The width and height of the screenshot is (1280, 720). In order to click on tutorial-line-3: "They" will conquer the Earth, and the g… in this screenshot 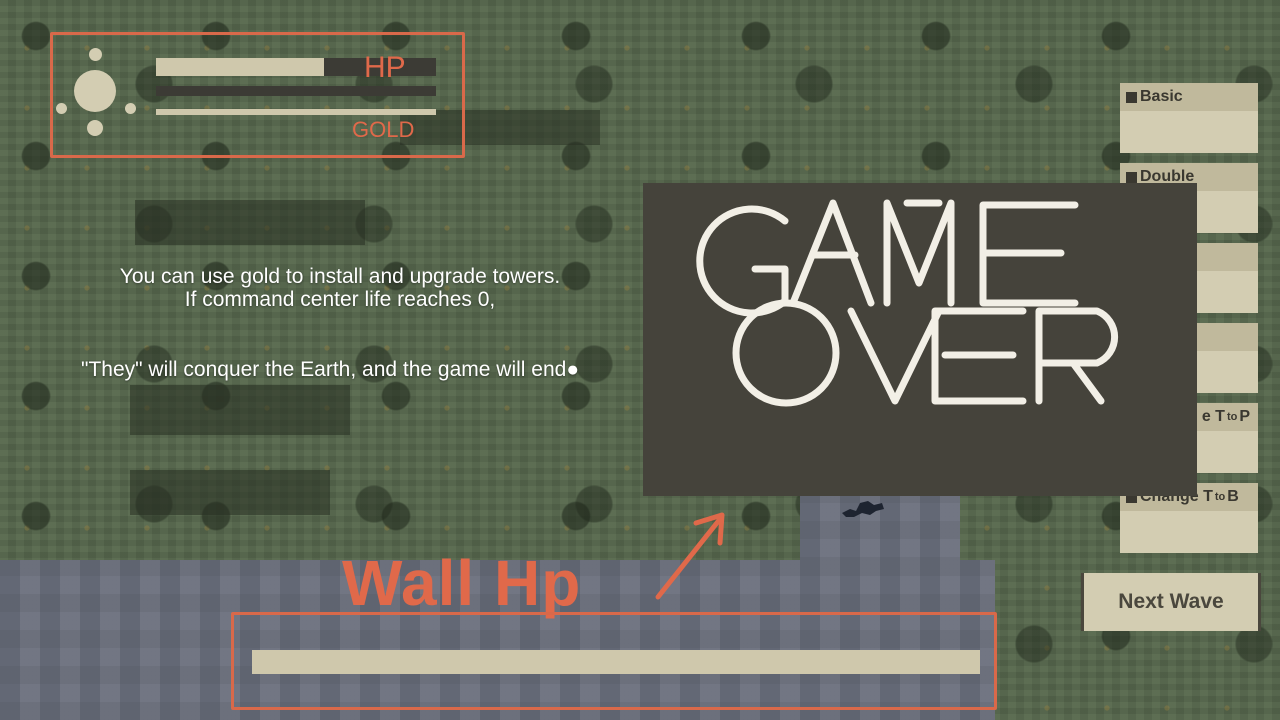, I will do `click(330, 369)`.